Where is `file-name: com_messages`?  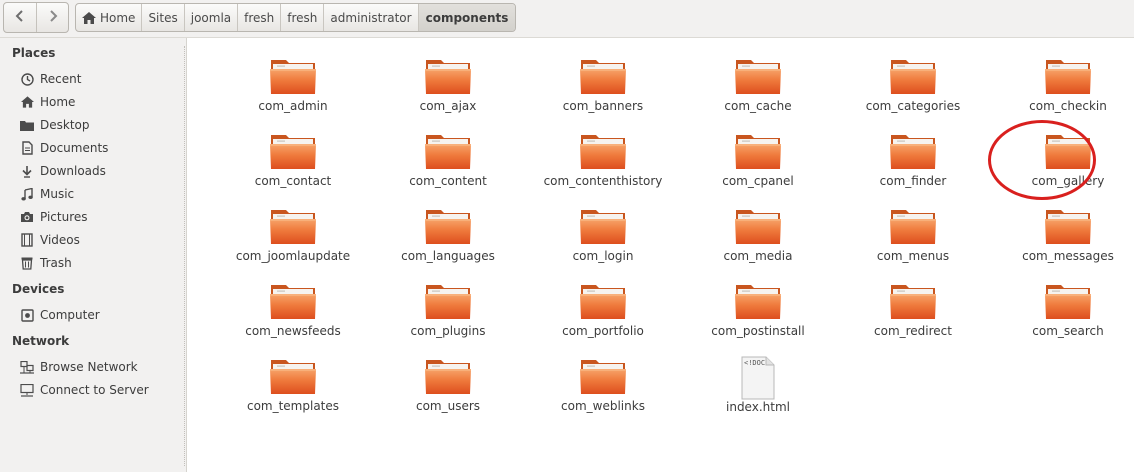
file-name: com_messages is located at coordinates (1068, 256).